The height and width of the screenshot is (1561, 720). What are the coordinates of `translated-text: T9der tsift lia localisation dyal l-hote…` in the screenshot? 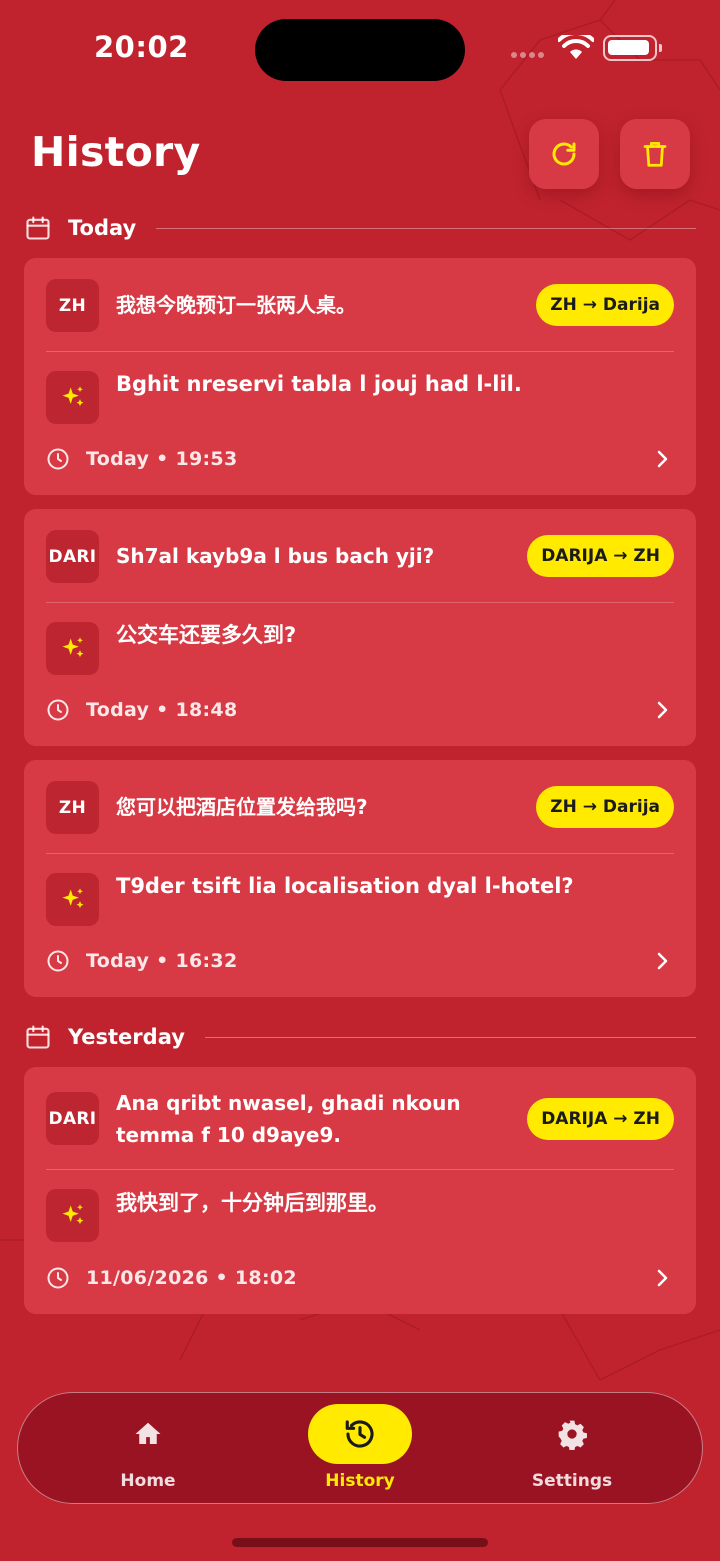 It's located at (345, 886).